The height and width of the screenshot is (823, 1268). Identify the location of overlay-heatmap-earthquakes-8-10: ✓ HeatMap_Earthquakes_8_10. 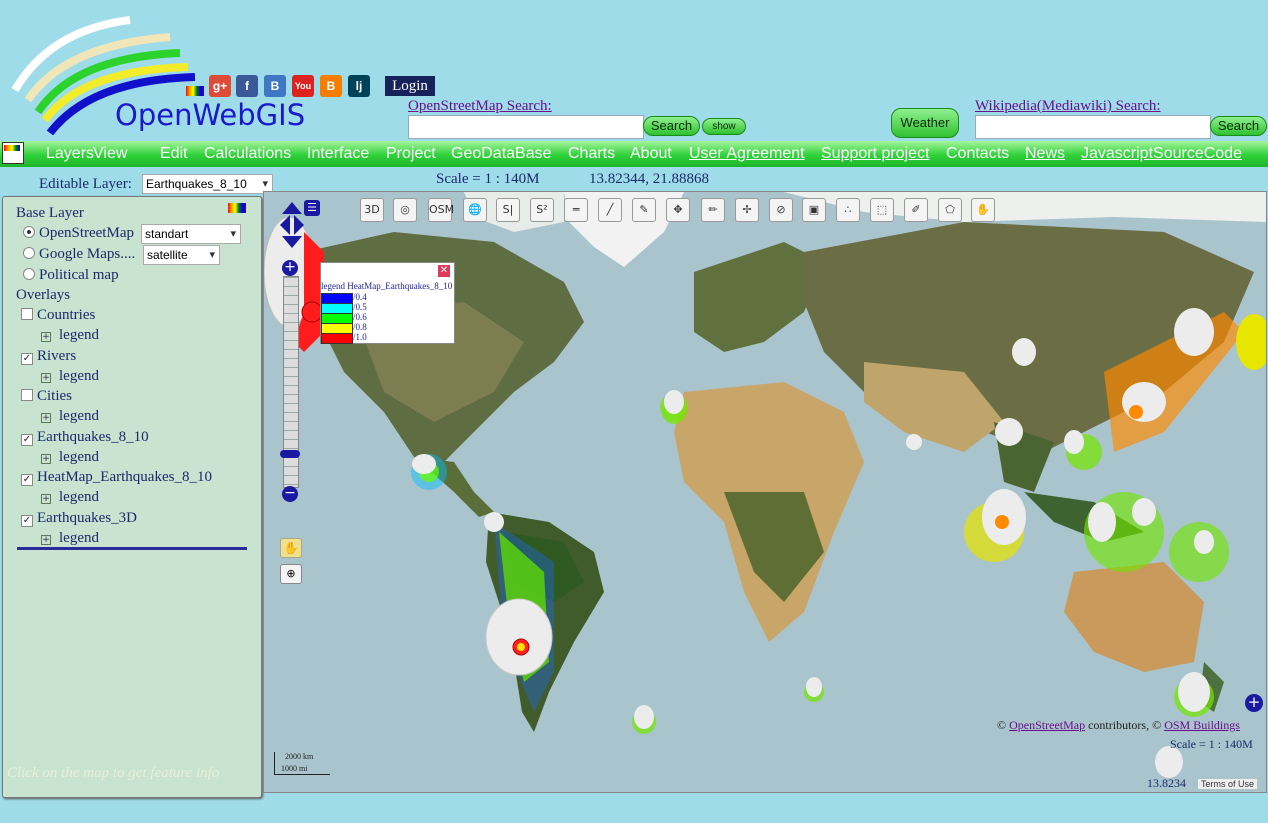
(116, 477).